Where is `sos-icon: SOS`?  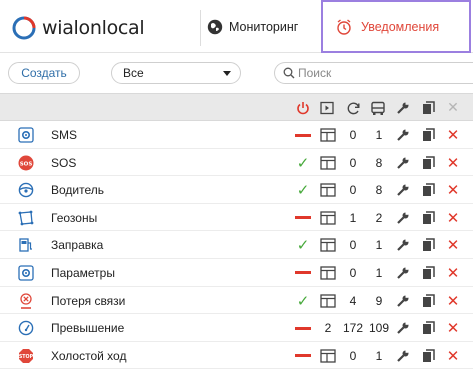 sos-icon: SOS is located at coordinates (26, 163).